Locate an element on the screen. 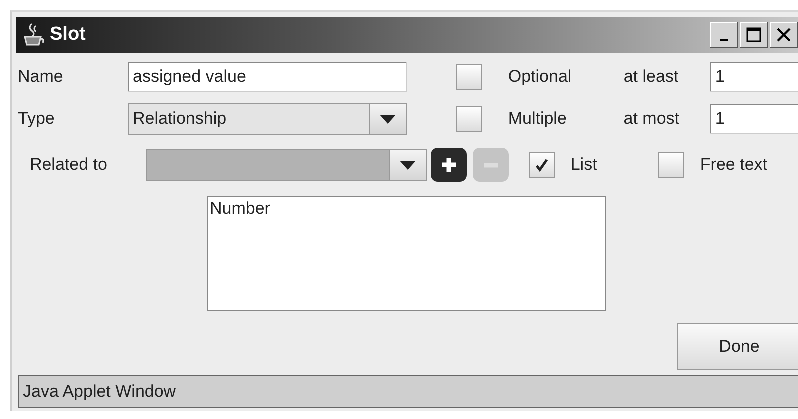 Image resolution: width=798 pixels, height=419 pixels. minimize-icon is located at coordinates (724, 40).